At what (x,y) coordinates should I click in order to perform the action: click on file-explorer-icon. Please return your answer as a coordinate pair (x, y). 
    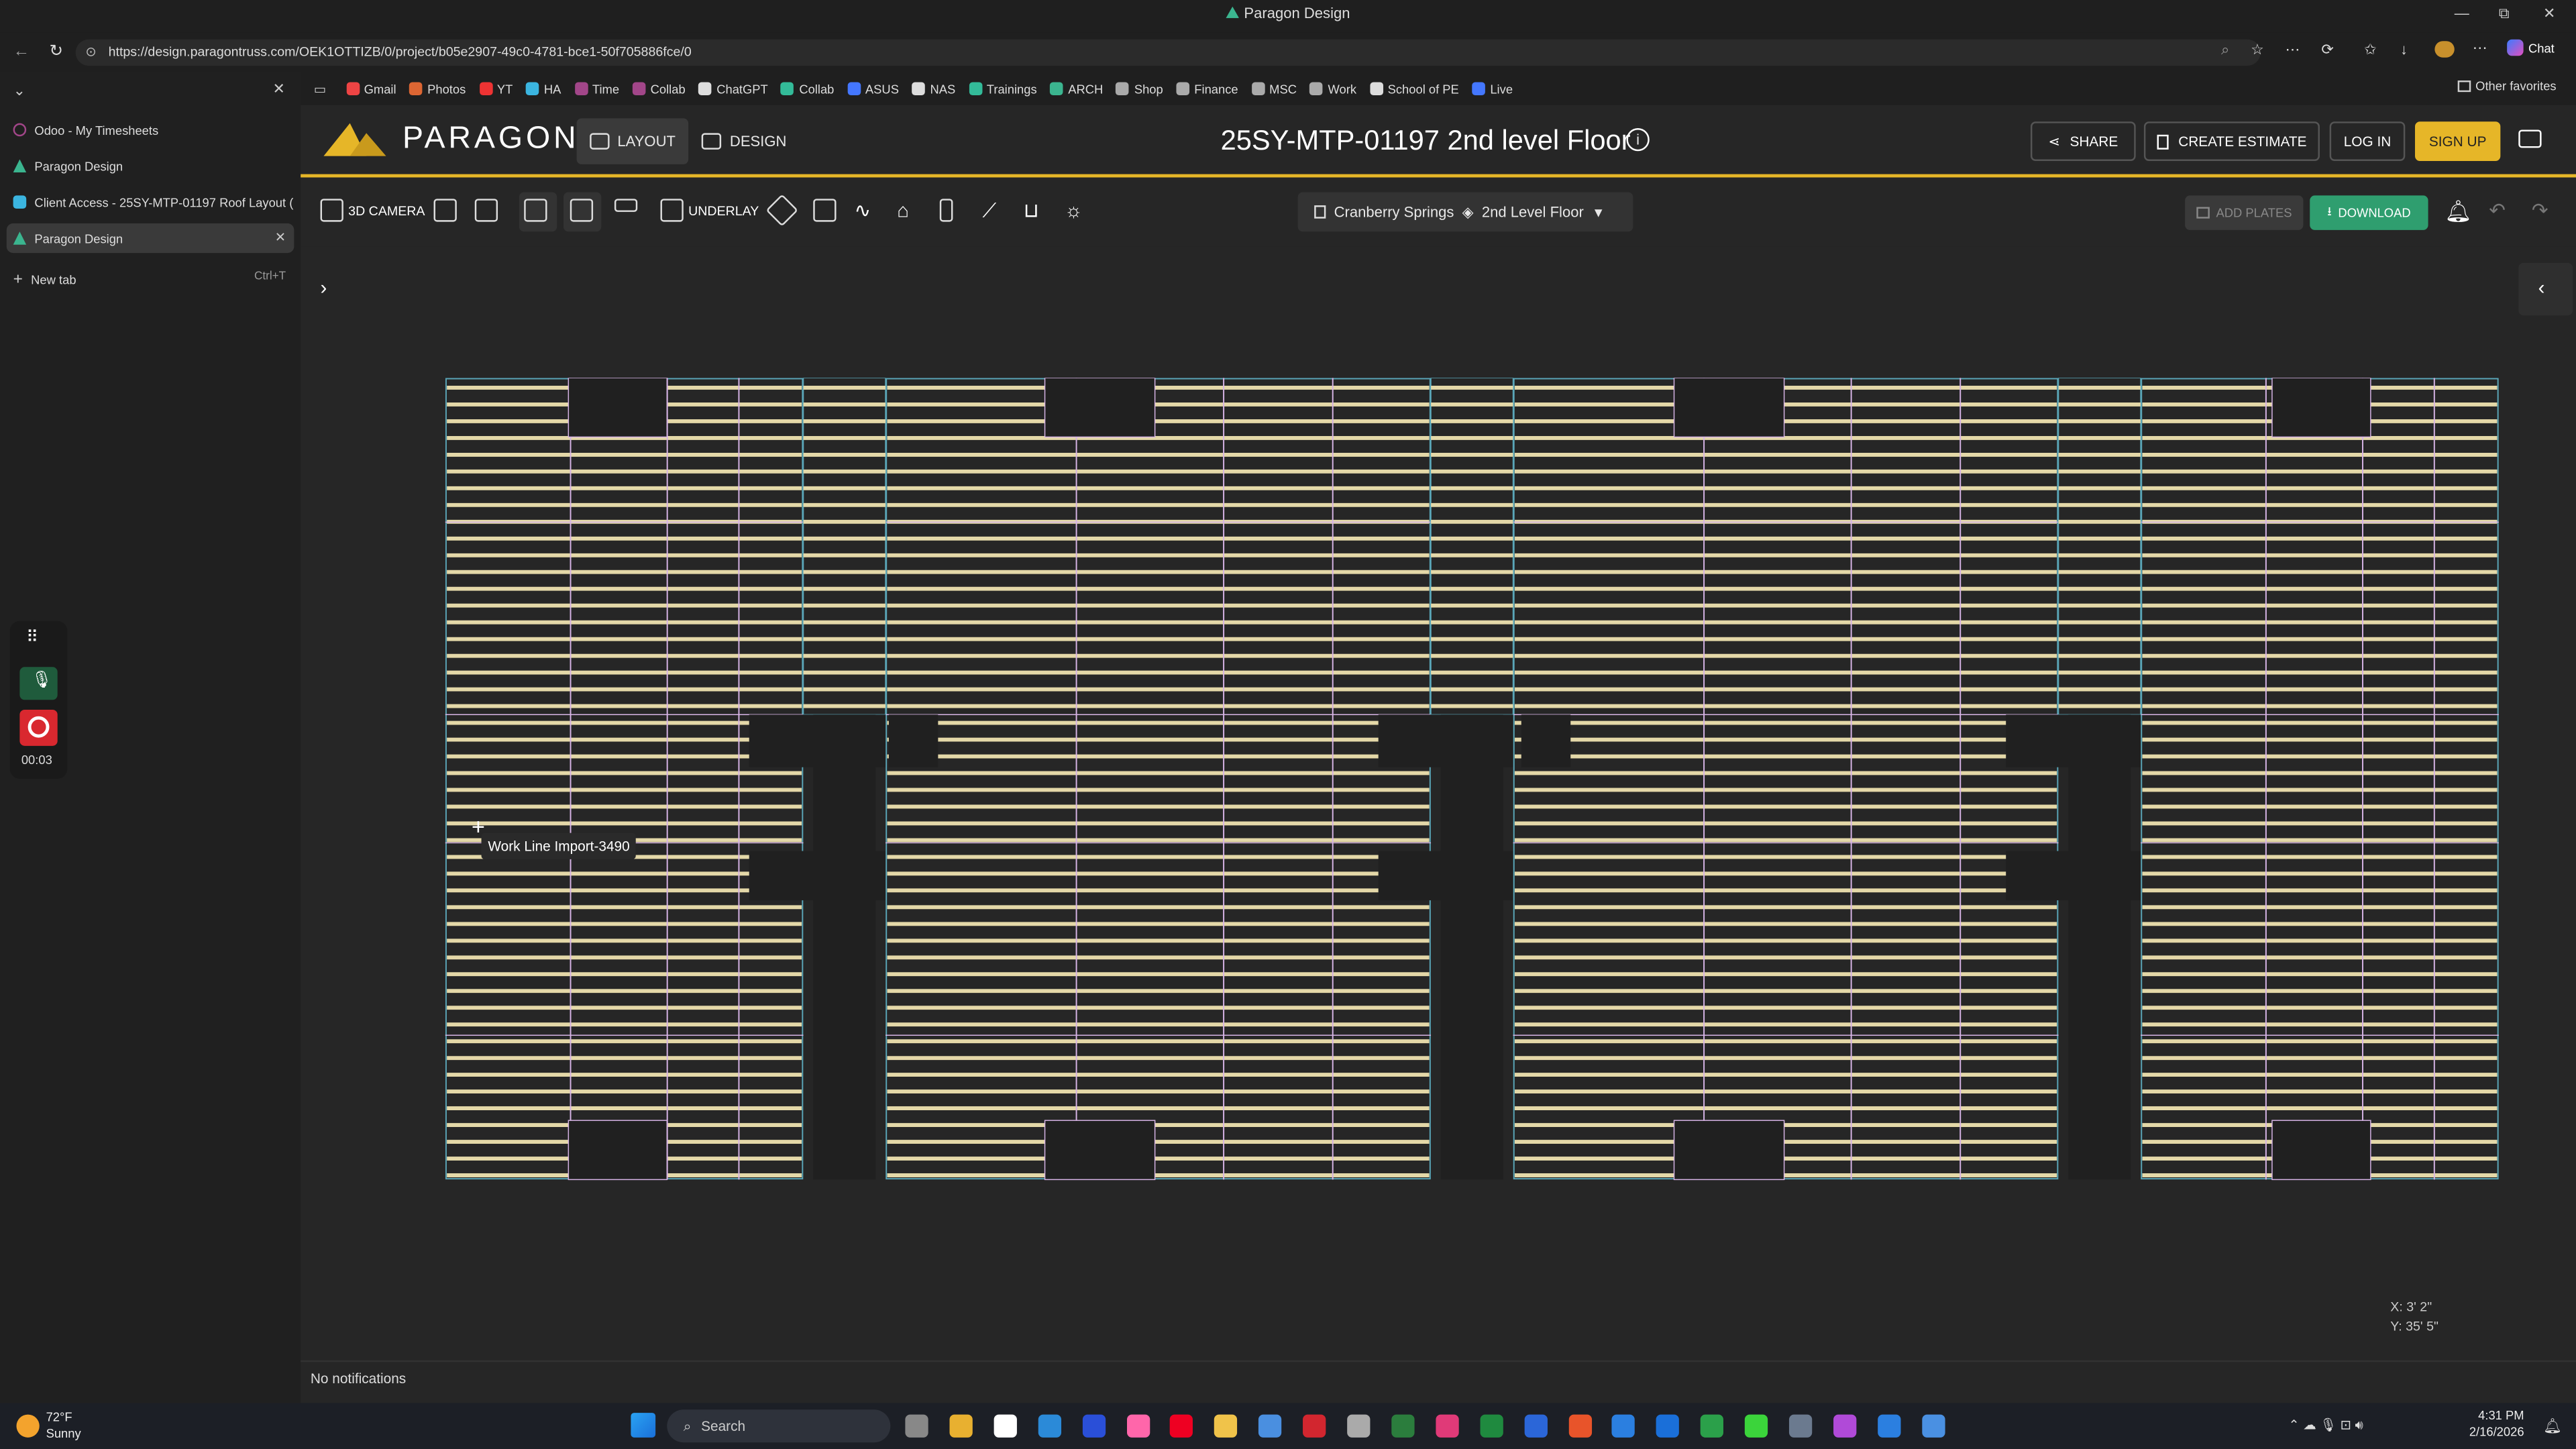
    Looking at the image, I should click on (1226, 1426).